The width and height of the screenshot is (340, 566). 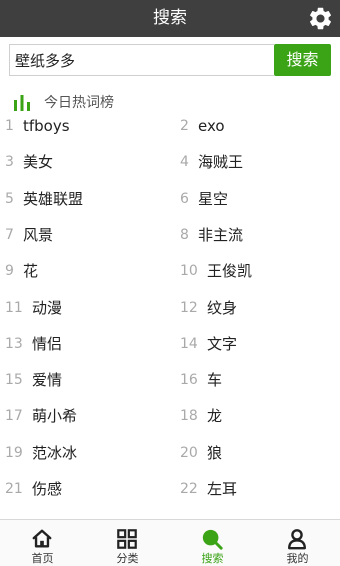 I want to click on hot-word-item: 10 王俊凯, so click(x=260, y=271).